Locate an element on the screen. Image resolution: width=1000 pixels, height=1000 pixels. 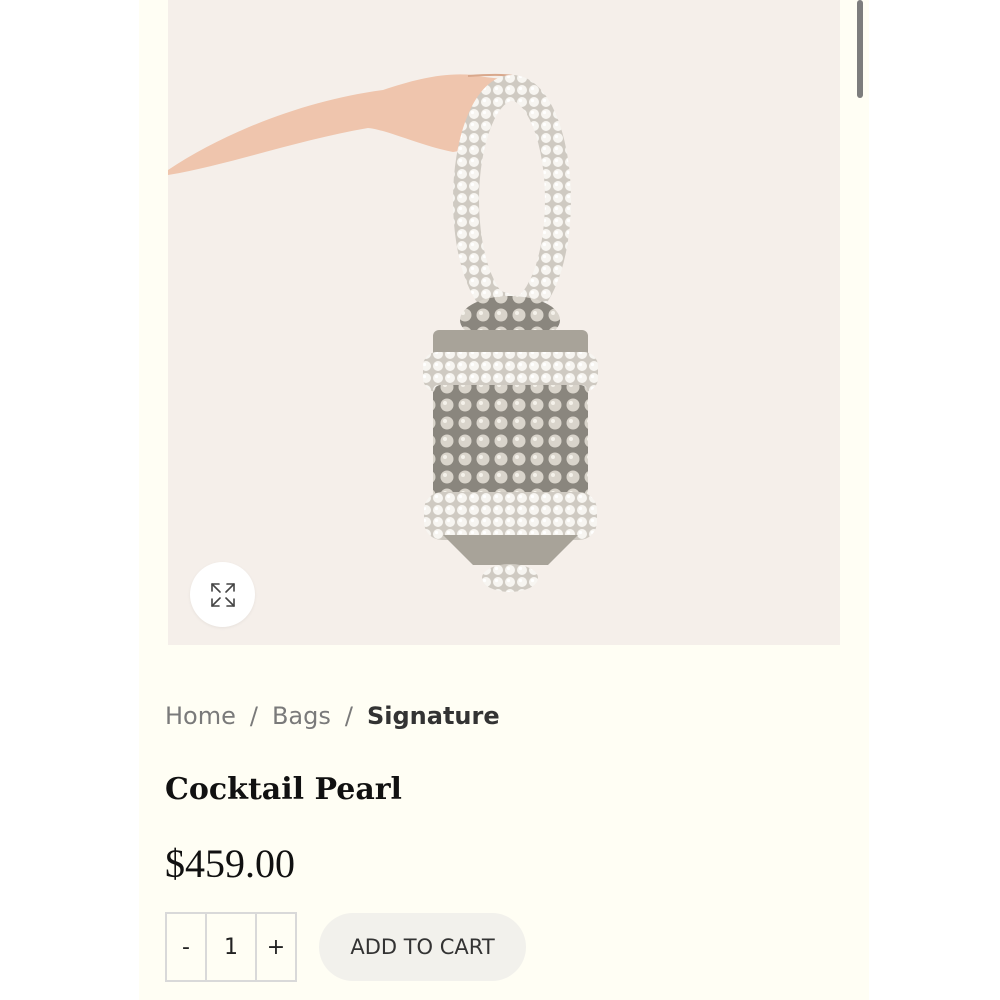
breadcrumb: Home / Bags / Signature is located at coordinates (332, 716).